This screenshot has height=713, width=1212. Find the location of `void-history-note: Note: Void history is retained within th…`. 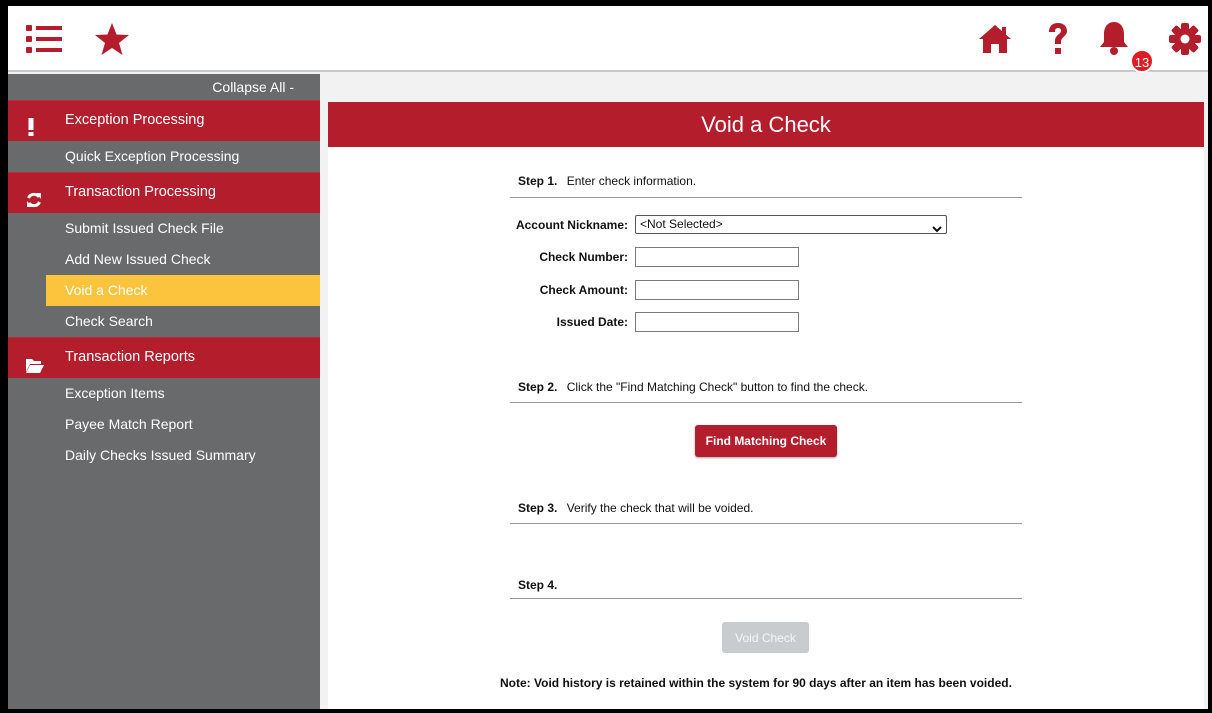

void-history-note: Note: Void history is retained within th… is located at coordinates (756, 683).